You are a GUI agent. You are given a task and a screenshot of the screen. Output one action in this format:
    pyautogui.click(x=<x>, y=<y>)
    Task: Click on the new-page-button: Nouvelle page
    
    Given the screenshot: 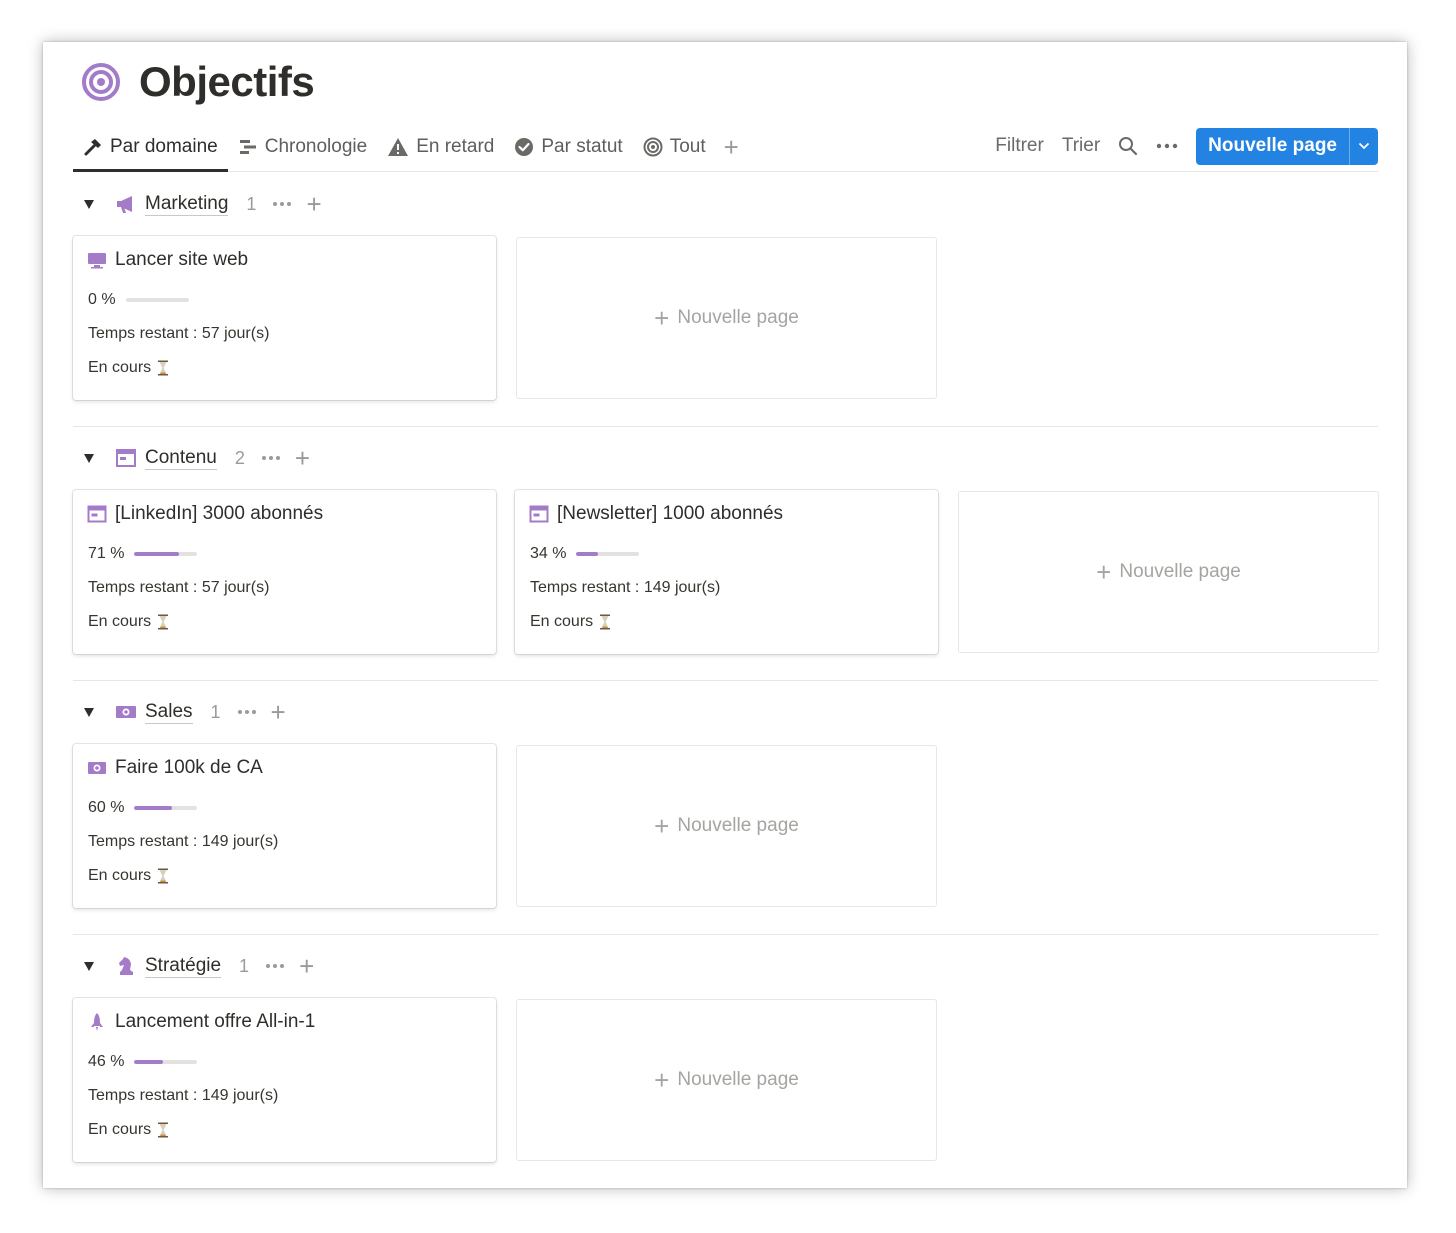 What is the action you would take?
    pyautogui.click(x=1287, y=146)
    